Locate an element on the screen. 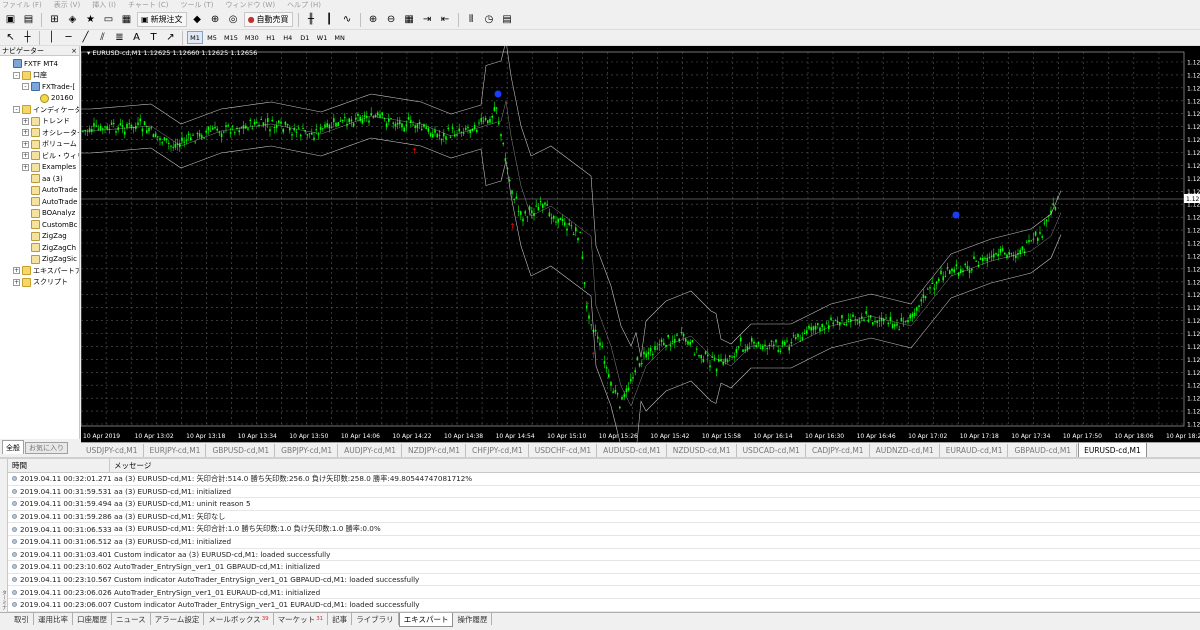 The image size is (1200, 630). menu-item: 挿入 (I) is located at coordinates (104, 5).